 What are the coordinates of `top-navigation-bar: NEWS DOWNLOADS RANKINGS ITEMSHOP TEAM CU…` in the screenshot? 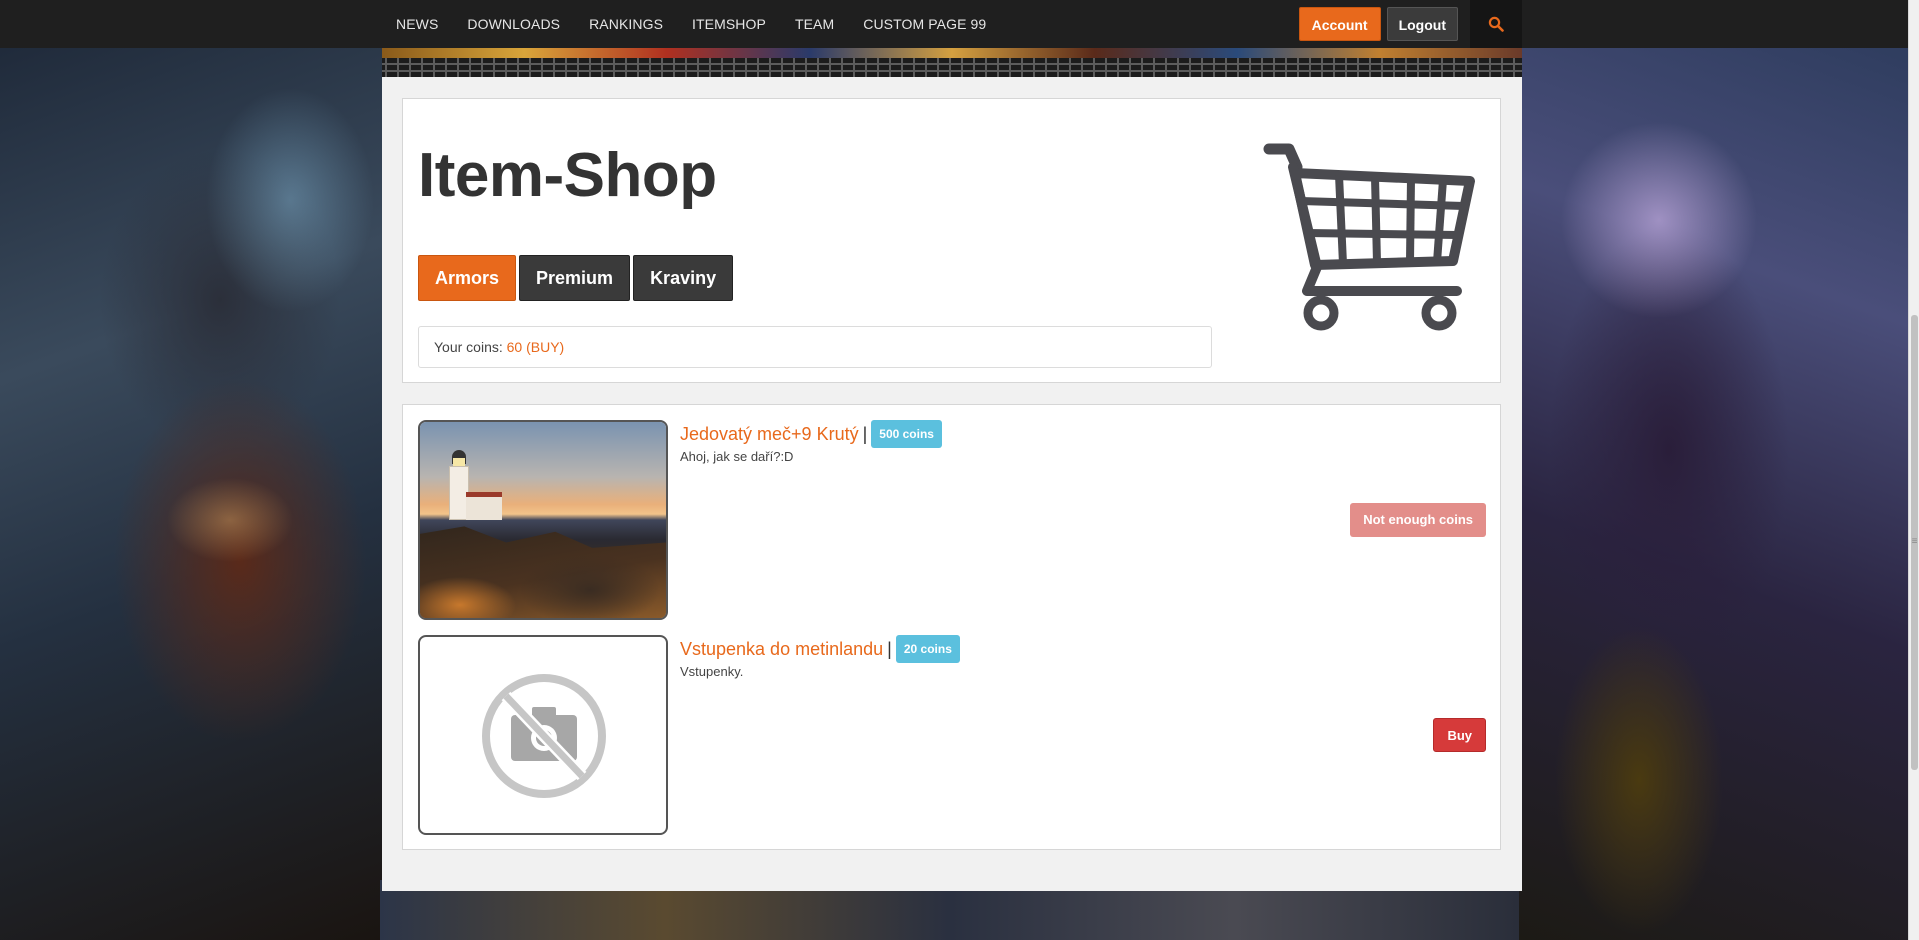 It's located at (959, 24).